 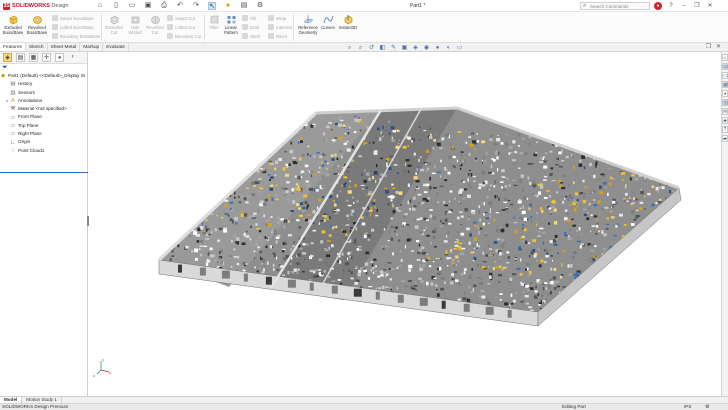 I want to click on user-account-icon: ●, so click(x=658, y=6).